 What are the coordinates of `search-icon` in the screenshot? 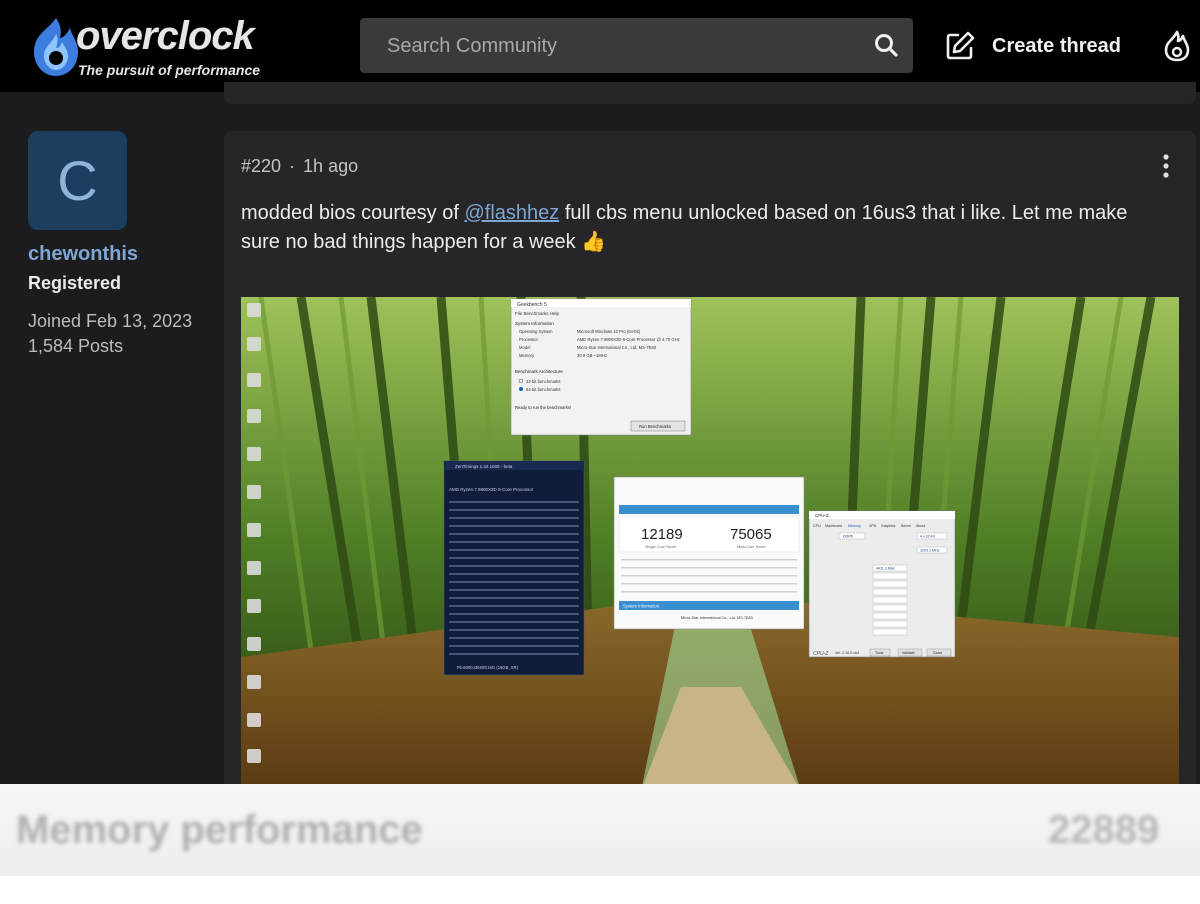 It's located at (886, 45).